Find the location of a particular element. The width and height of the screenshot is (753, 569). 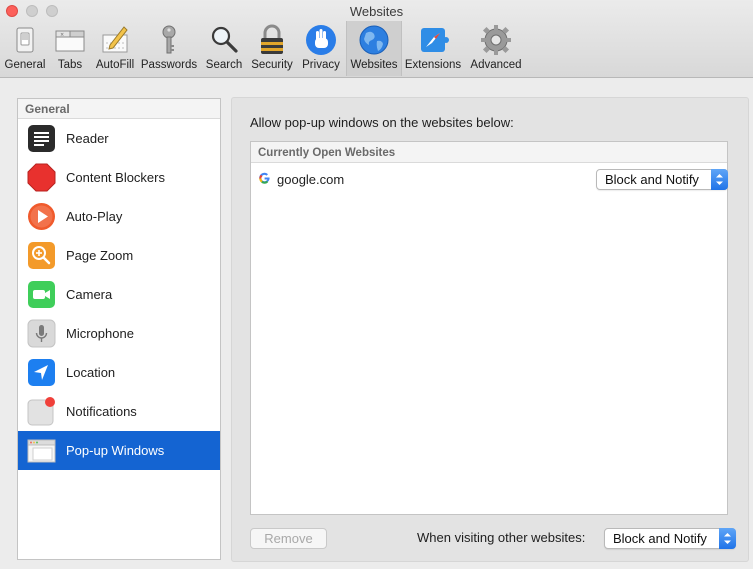

toolbar-websites: Websites is located at coordinates (374, 48).